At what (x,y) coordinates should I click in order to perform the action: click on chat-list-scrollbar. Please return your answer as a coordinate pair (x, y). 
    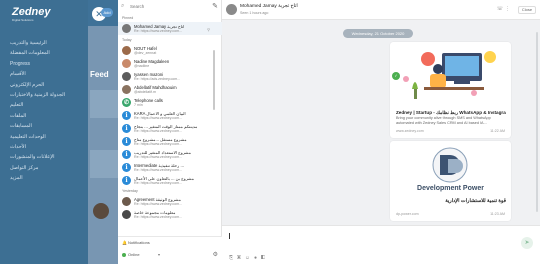
    Looking at the image, I should click on (214, 80).